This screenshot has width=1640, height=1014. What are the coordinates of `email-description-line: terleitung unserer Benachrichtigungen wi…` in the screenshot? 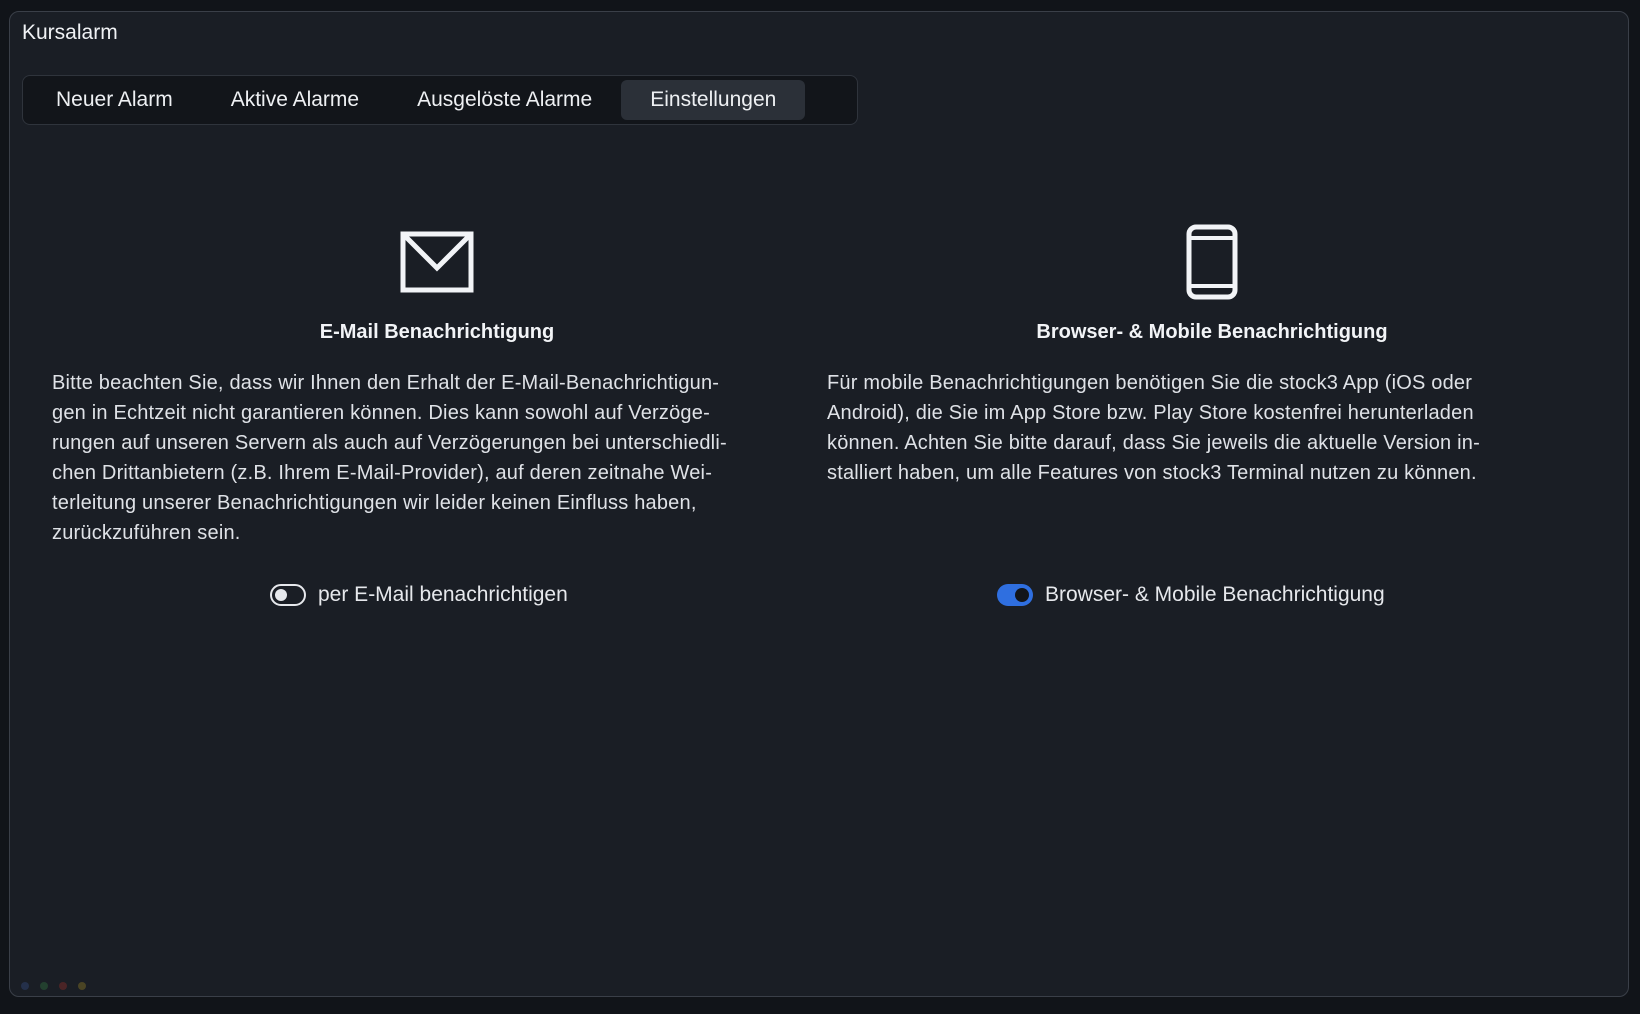 It's located at (374, 503).